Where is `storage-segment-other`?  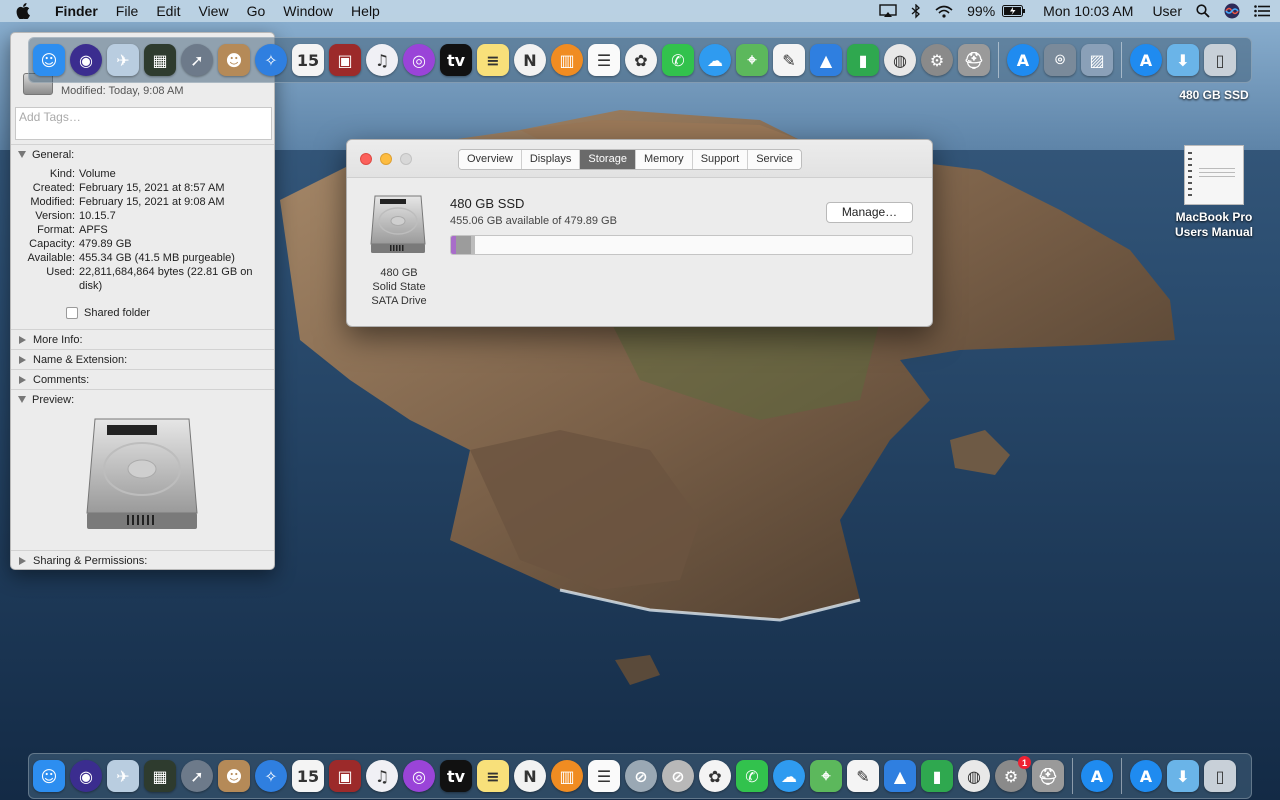 storage-segment-other is located at coordinates (463, 245).